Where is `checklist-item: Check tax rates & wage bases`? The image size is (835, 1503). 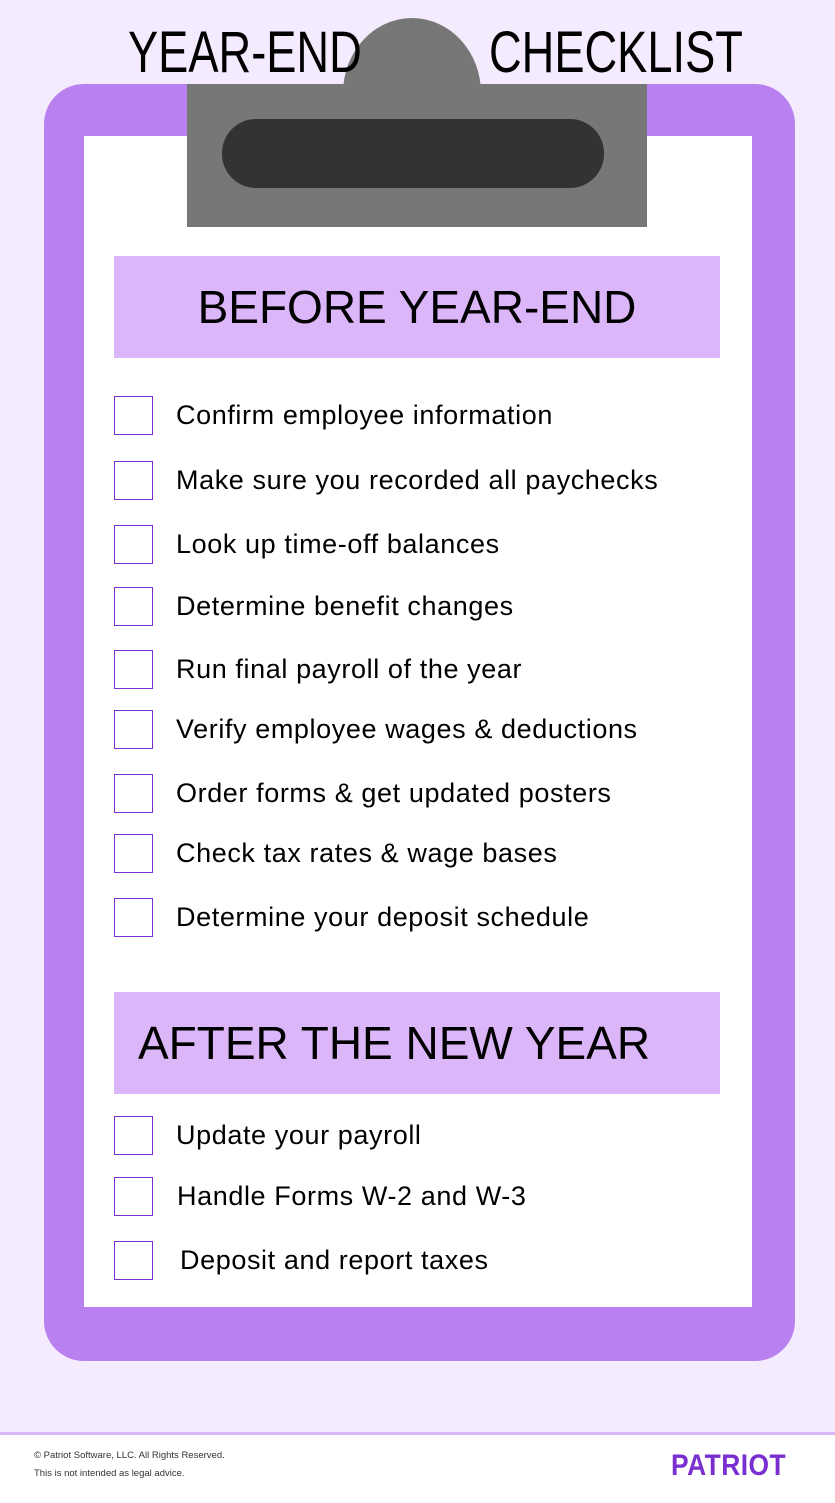 checklist-item: Check tax rates & wage bases is located at coordinates (335, 853).